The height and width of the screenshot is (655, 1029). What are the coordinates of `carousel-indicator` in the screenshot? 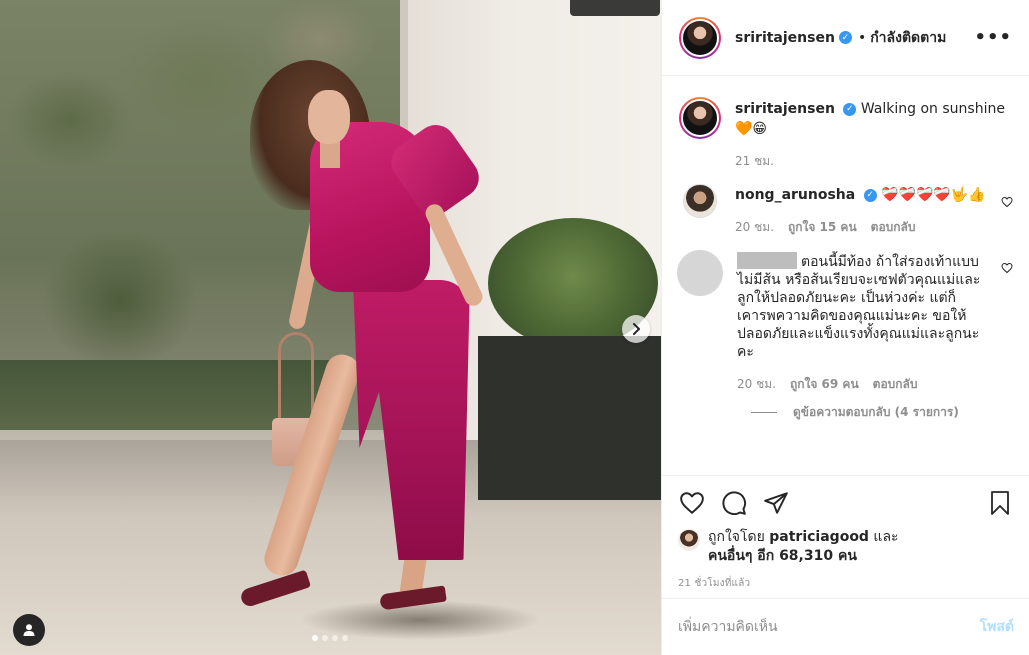 It's located at (330, 638).